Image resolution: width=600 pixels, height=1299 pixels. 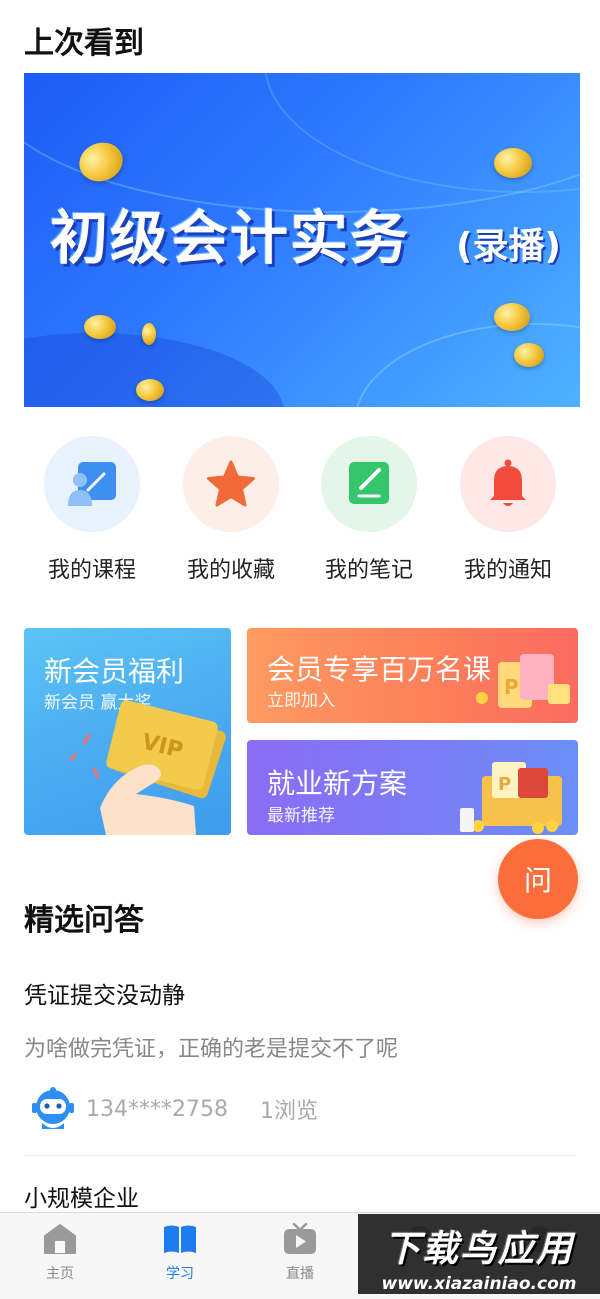 I want to click on tab-live: 直播, so click(x=300, y=1252).